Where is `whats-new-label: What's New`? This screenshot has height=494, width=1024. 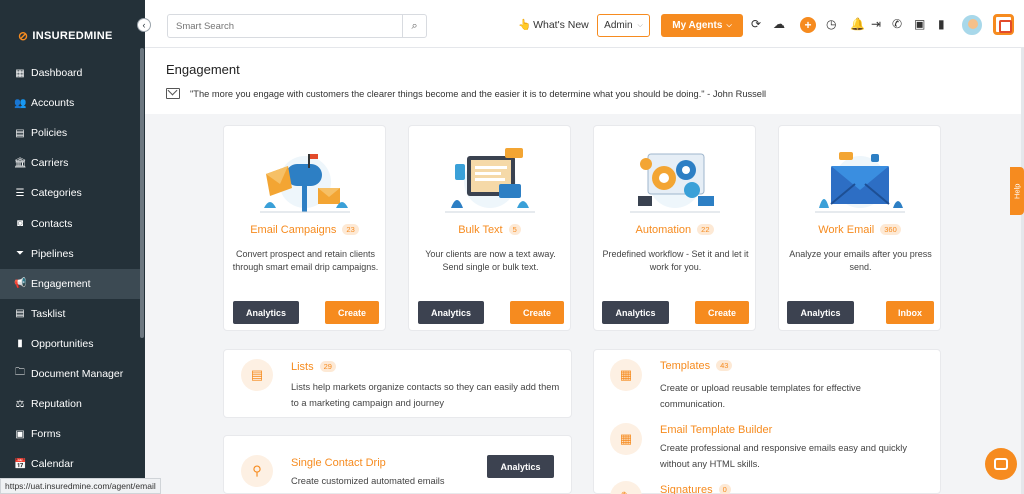
whats-new-label: What's New is located at coordinates (561, 25).